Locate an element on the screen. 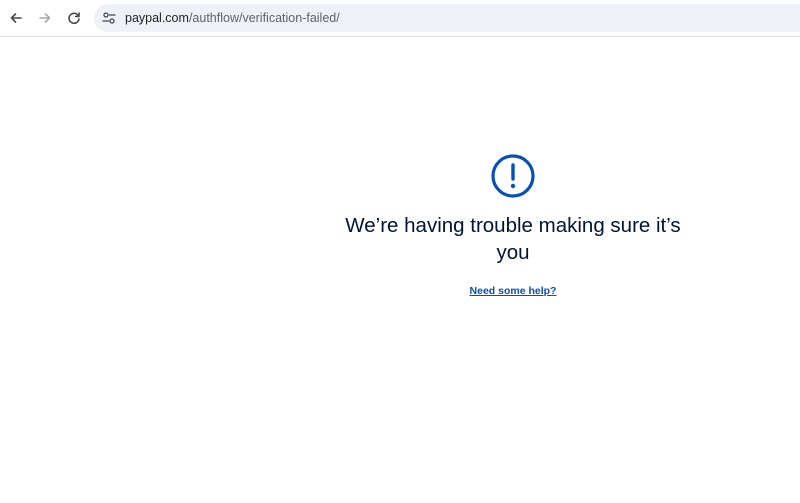 The width and height of the screenshot is (800, 503). site-info-button is located at coordinates (109, 18).